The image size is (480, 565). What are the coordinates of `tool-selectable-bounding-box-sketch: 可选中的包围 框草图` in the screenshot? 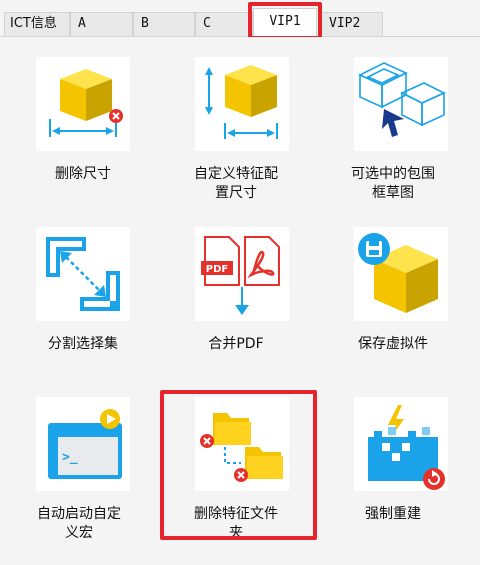 It's located at (393, 119).